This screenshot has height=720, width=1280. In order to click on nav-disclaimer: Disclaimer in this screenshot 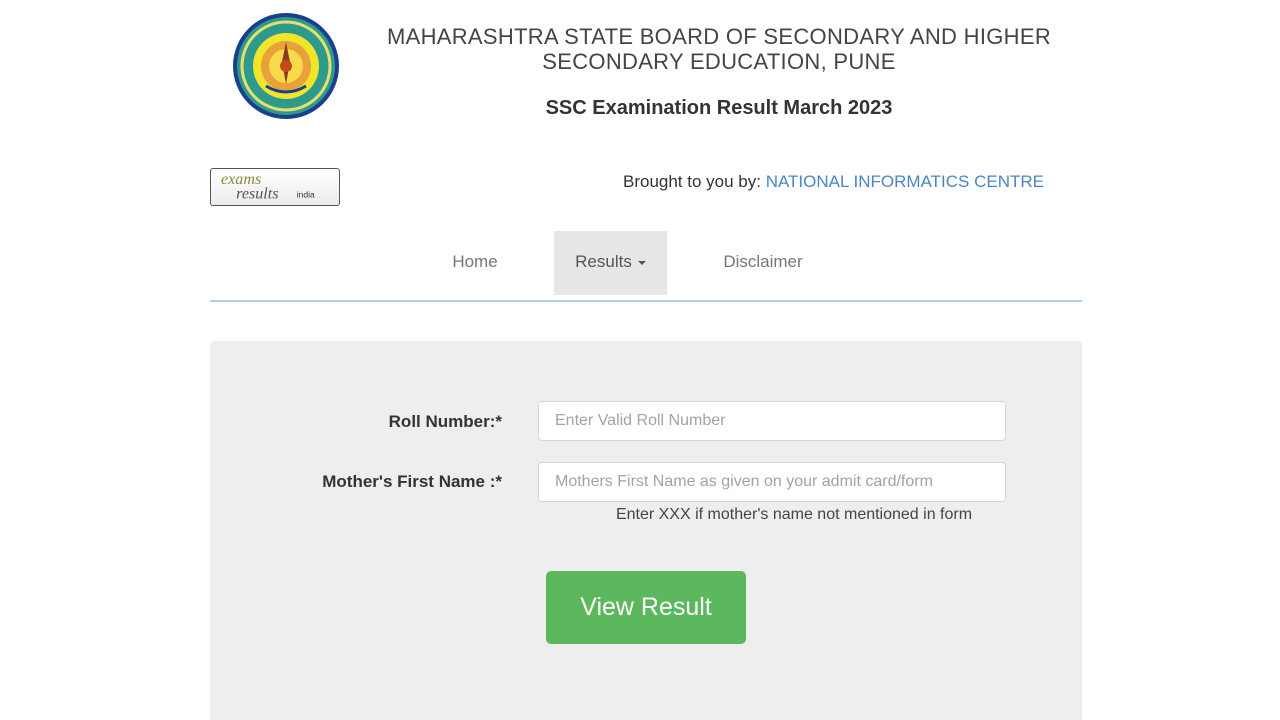, I will do `click(763, 263)`.